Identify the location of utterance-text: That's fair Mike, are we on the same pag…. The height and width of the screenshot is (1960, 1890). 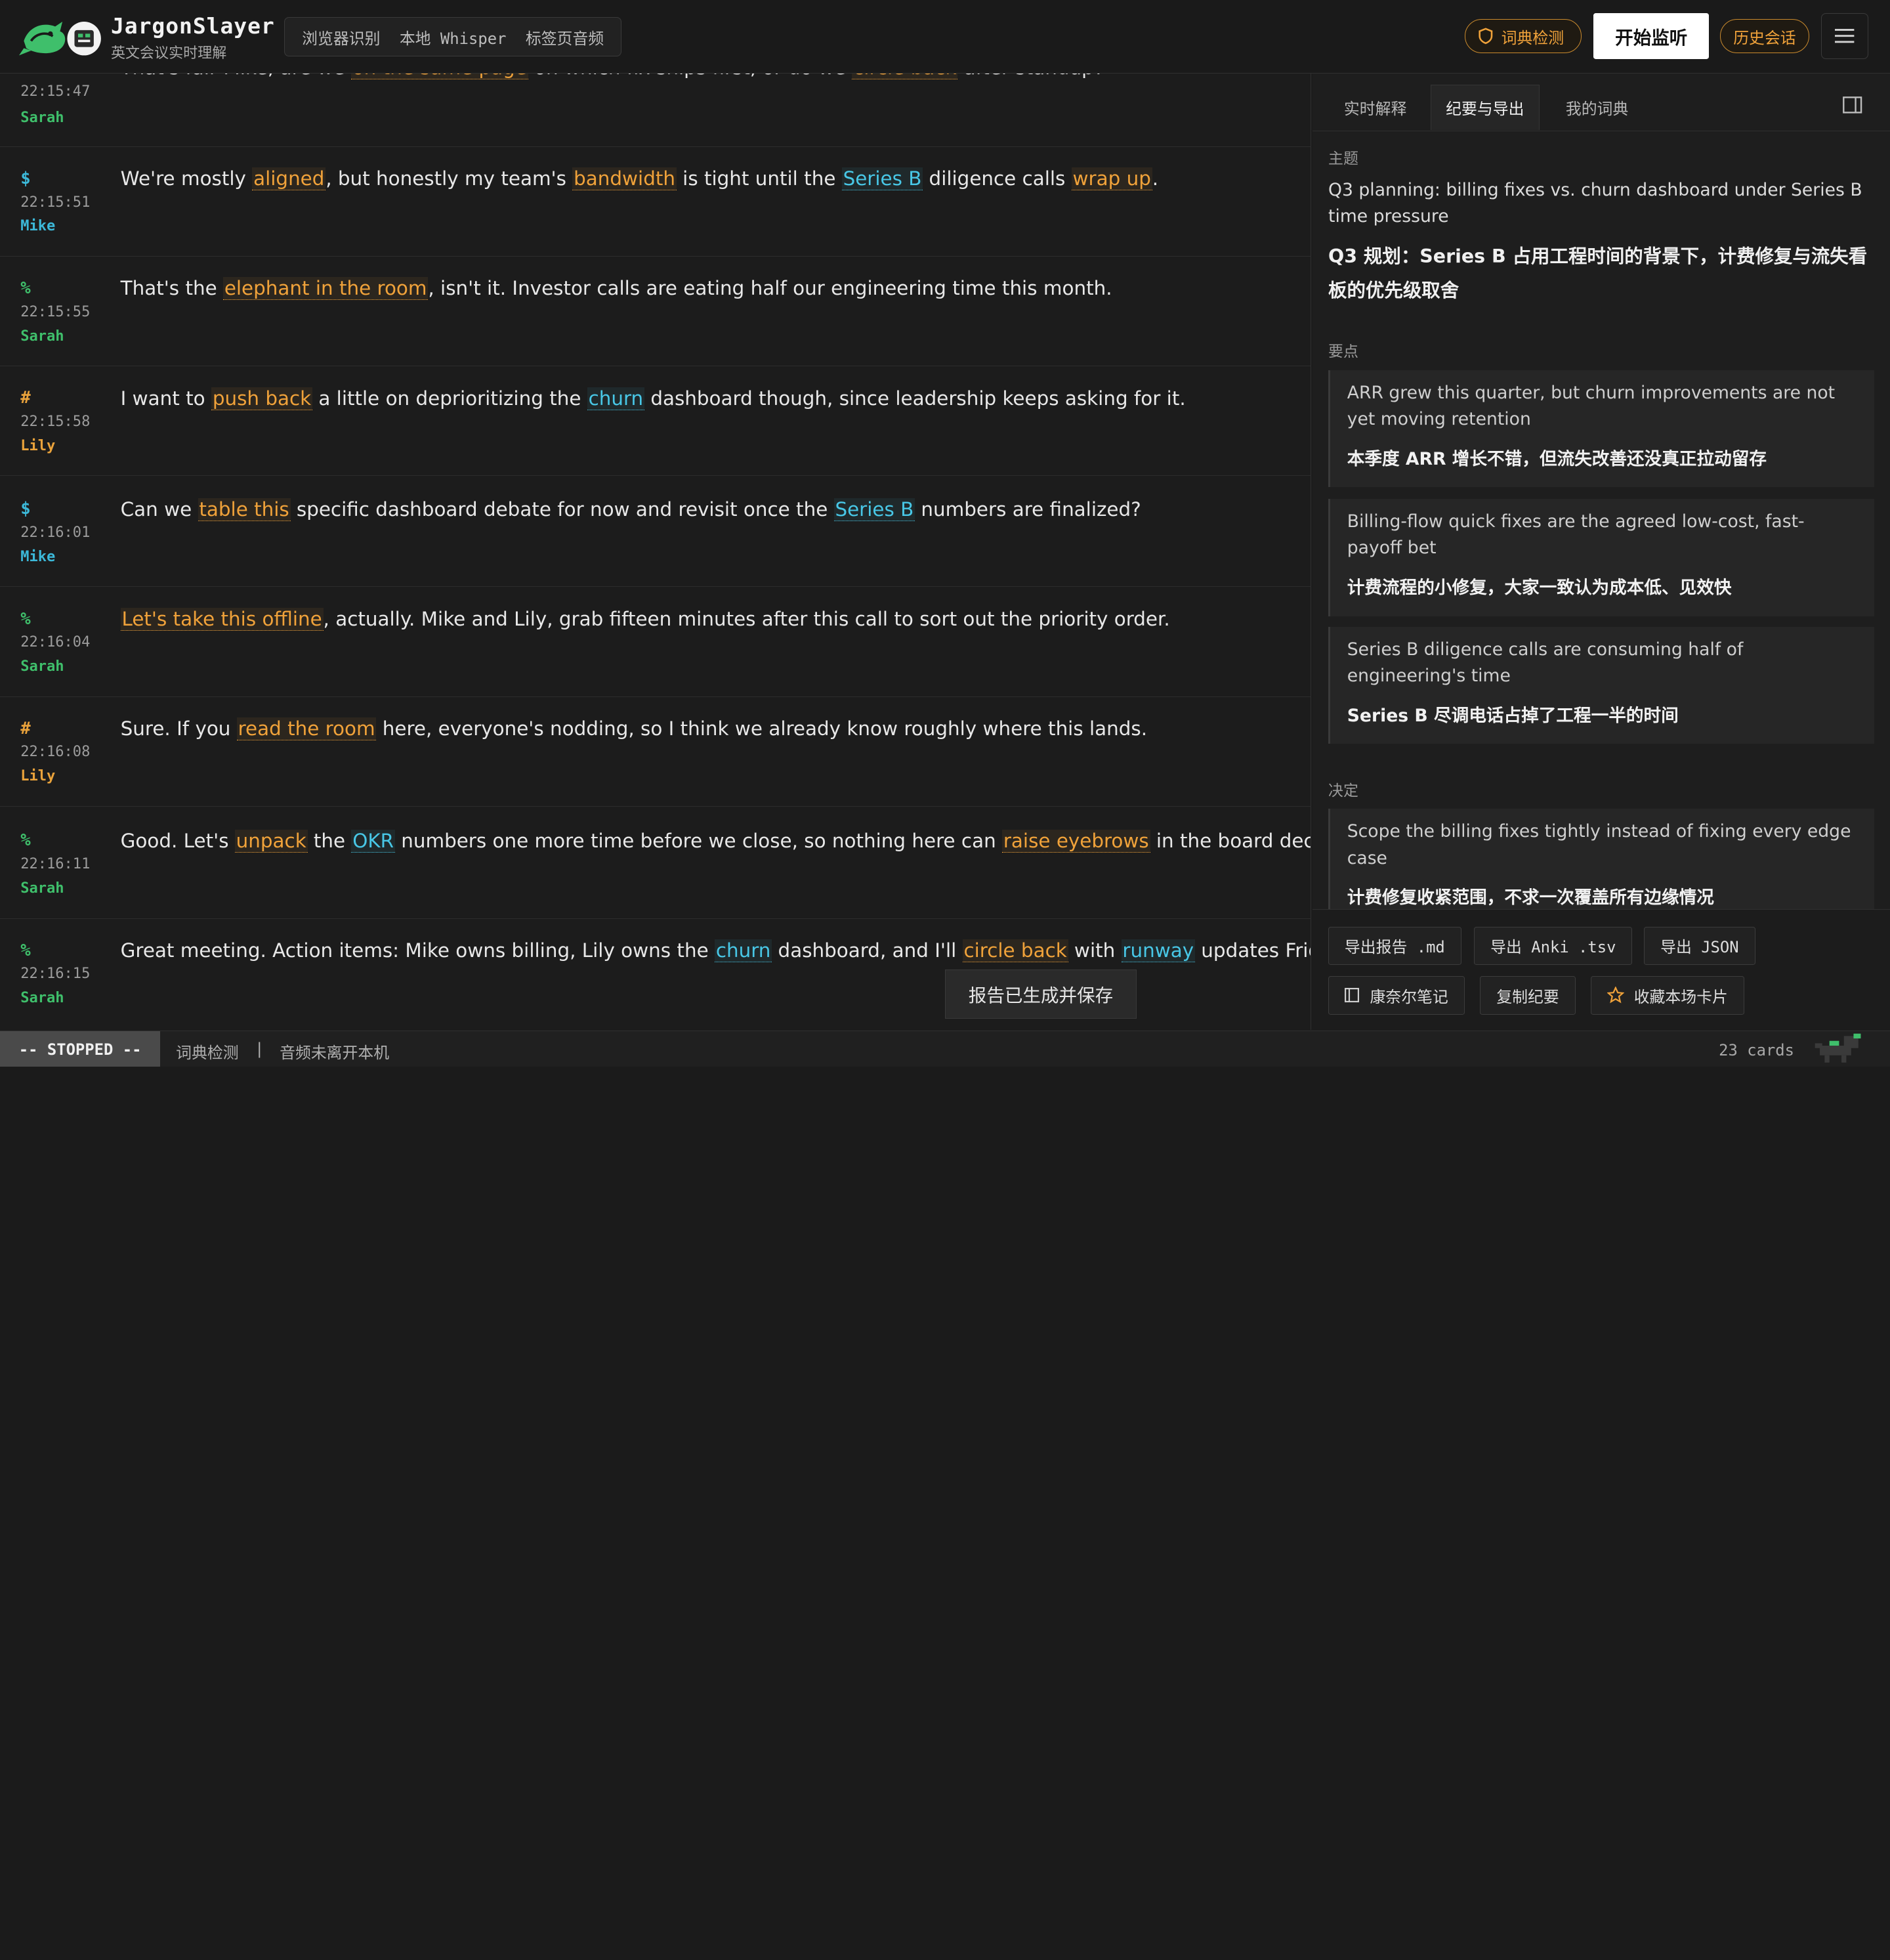
(612, 77).